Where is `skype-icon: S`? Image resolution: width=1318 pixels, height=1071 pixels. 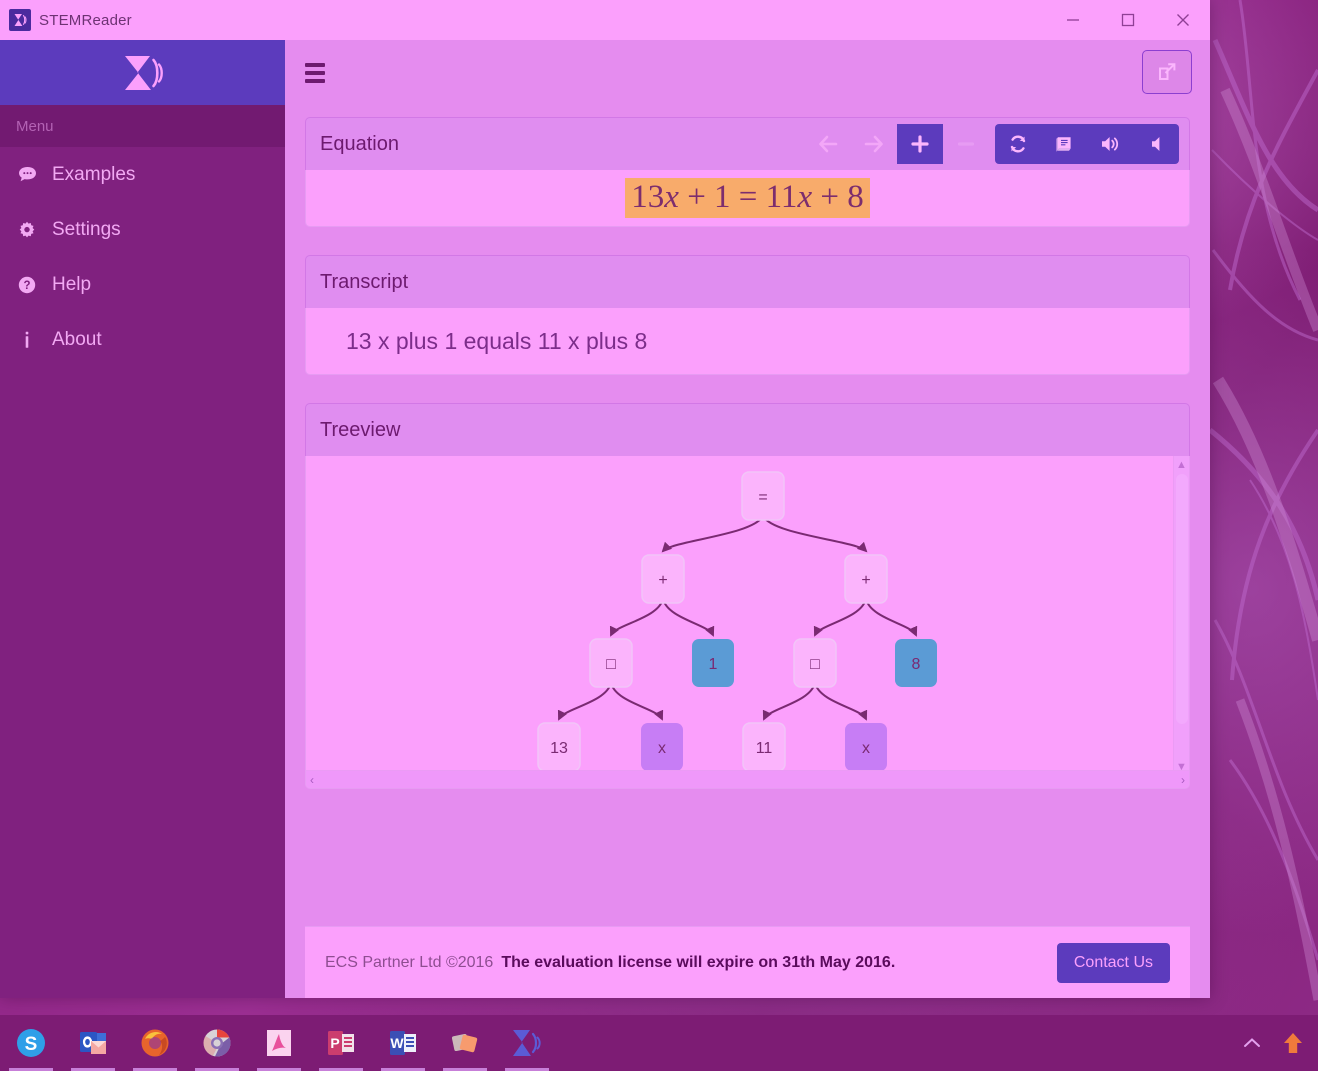 skype-icon: S is located at coordinates (31, 1043).